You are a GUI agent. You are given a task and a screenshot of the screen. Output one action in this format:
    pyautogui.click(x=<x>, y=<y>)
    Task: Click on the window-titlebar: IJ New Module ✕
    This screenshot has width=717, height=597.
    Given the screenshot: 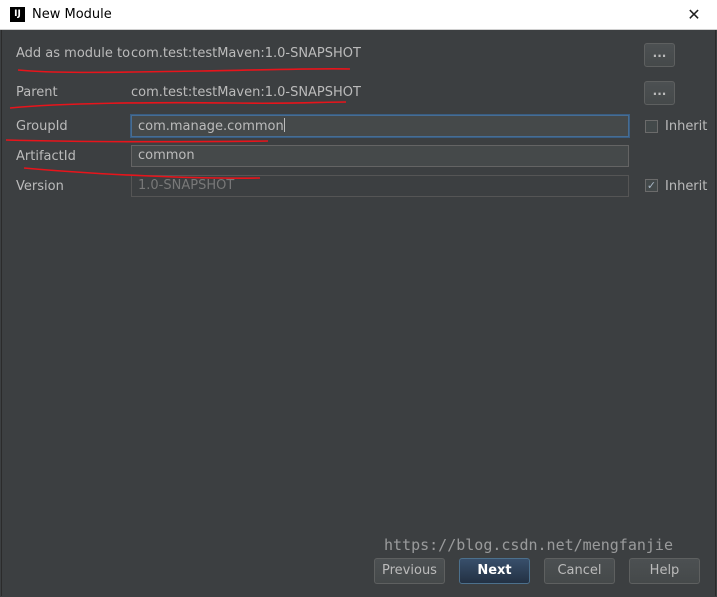 What is the action you would take?
    pyautogui.click(x=358, y=15)
    